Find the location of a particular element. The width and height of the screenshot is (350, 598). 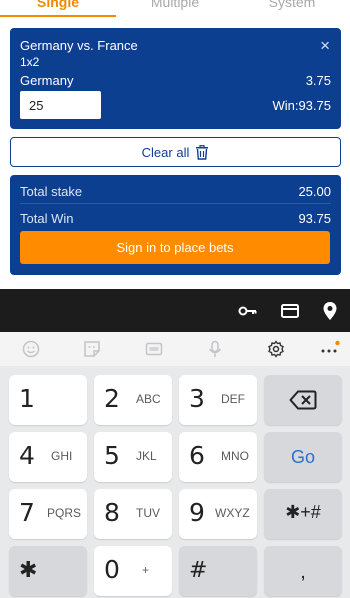

key-letters: + is located at coordinates (146, 570).